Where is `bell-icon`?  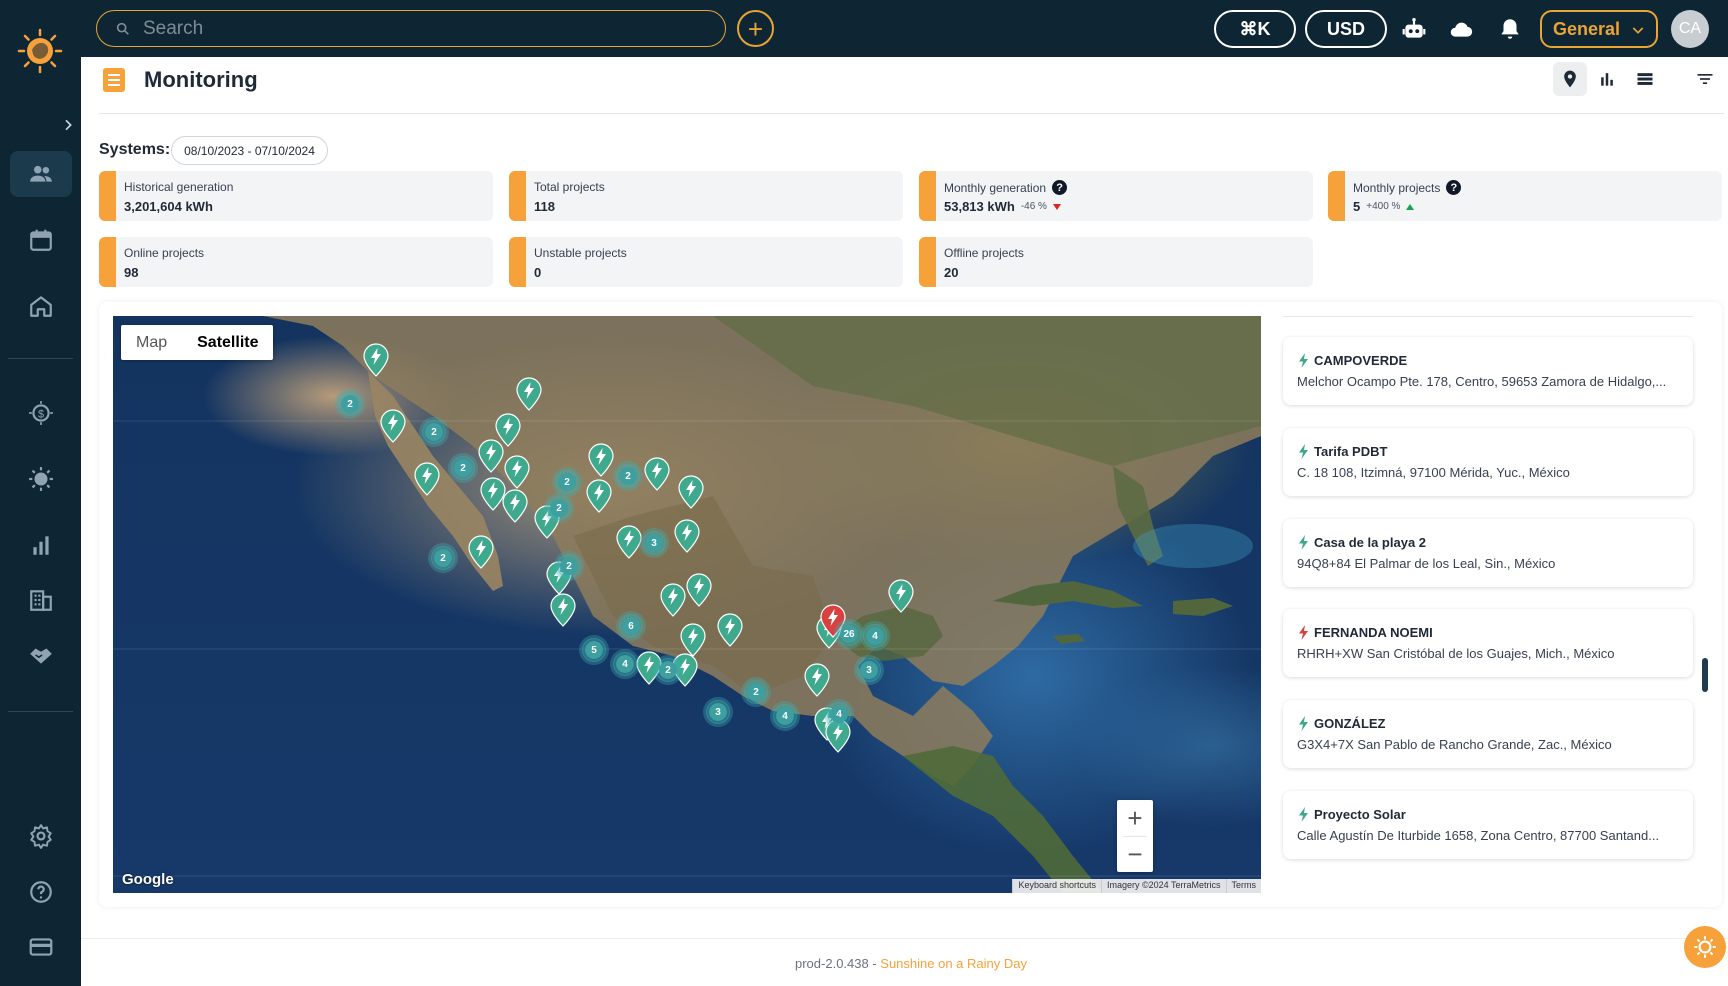 bell-icon is located at coordinates (1510, 29).